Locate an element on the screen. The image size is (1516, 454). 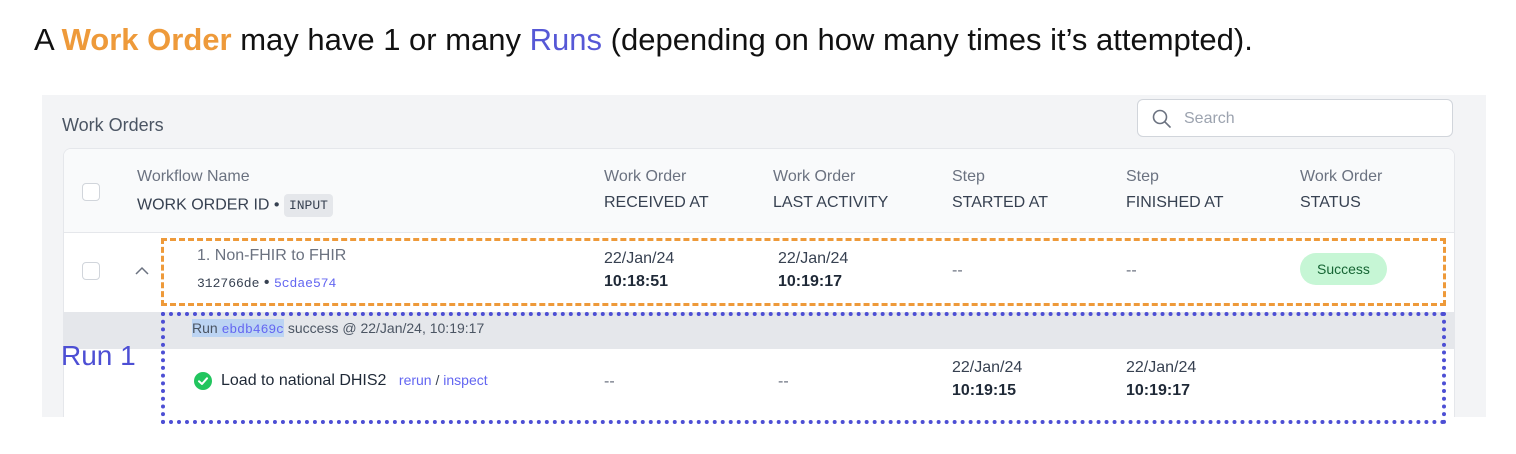
caption-prefix: A is located at coordinates (48, 39).